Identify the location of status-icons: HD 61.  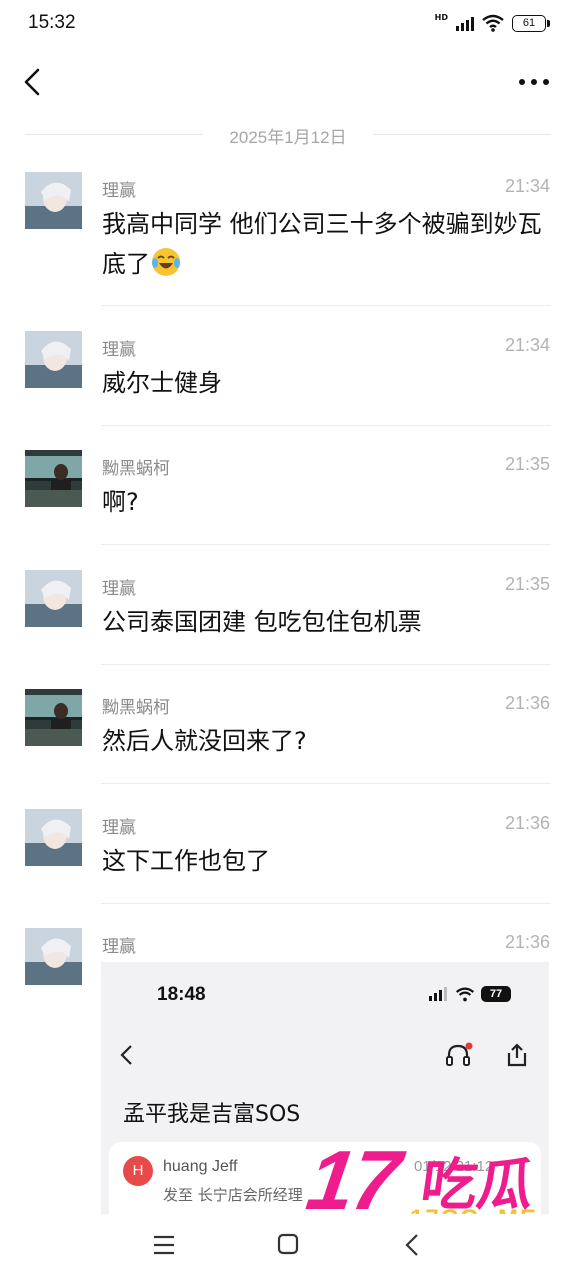
(492, 22).